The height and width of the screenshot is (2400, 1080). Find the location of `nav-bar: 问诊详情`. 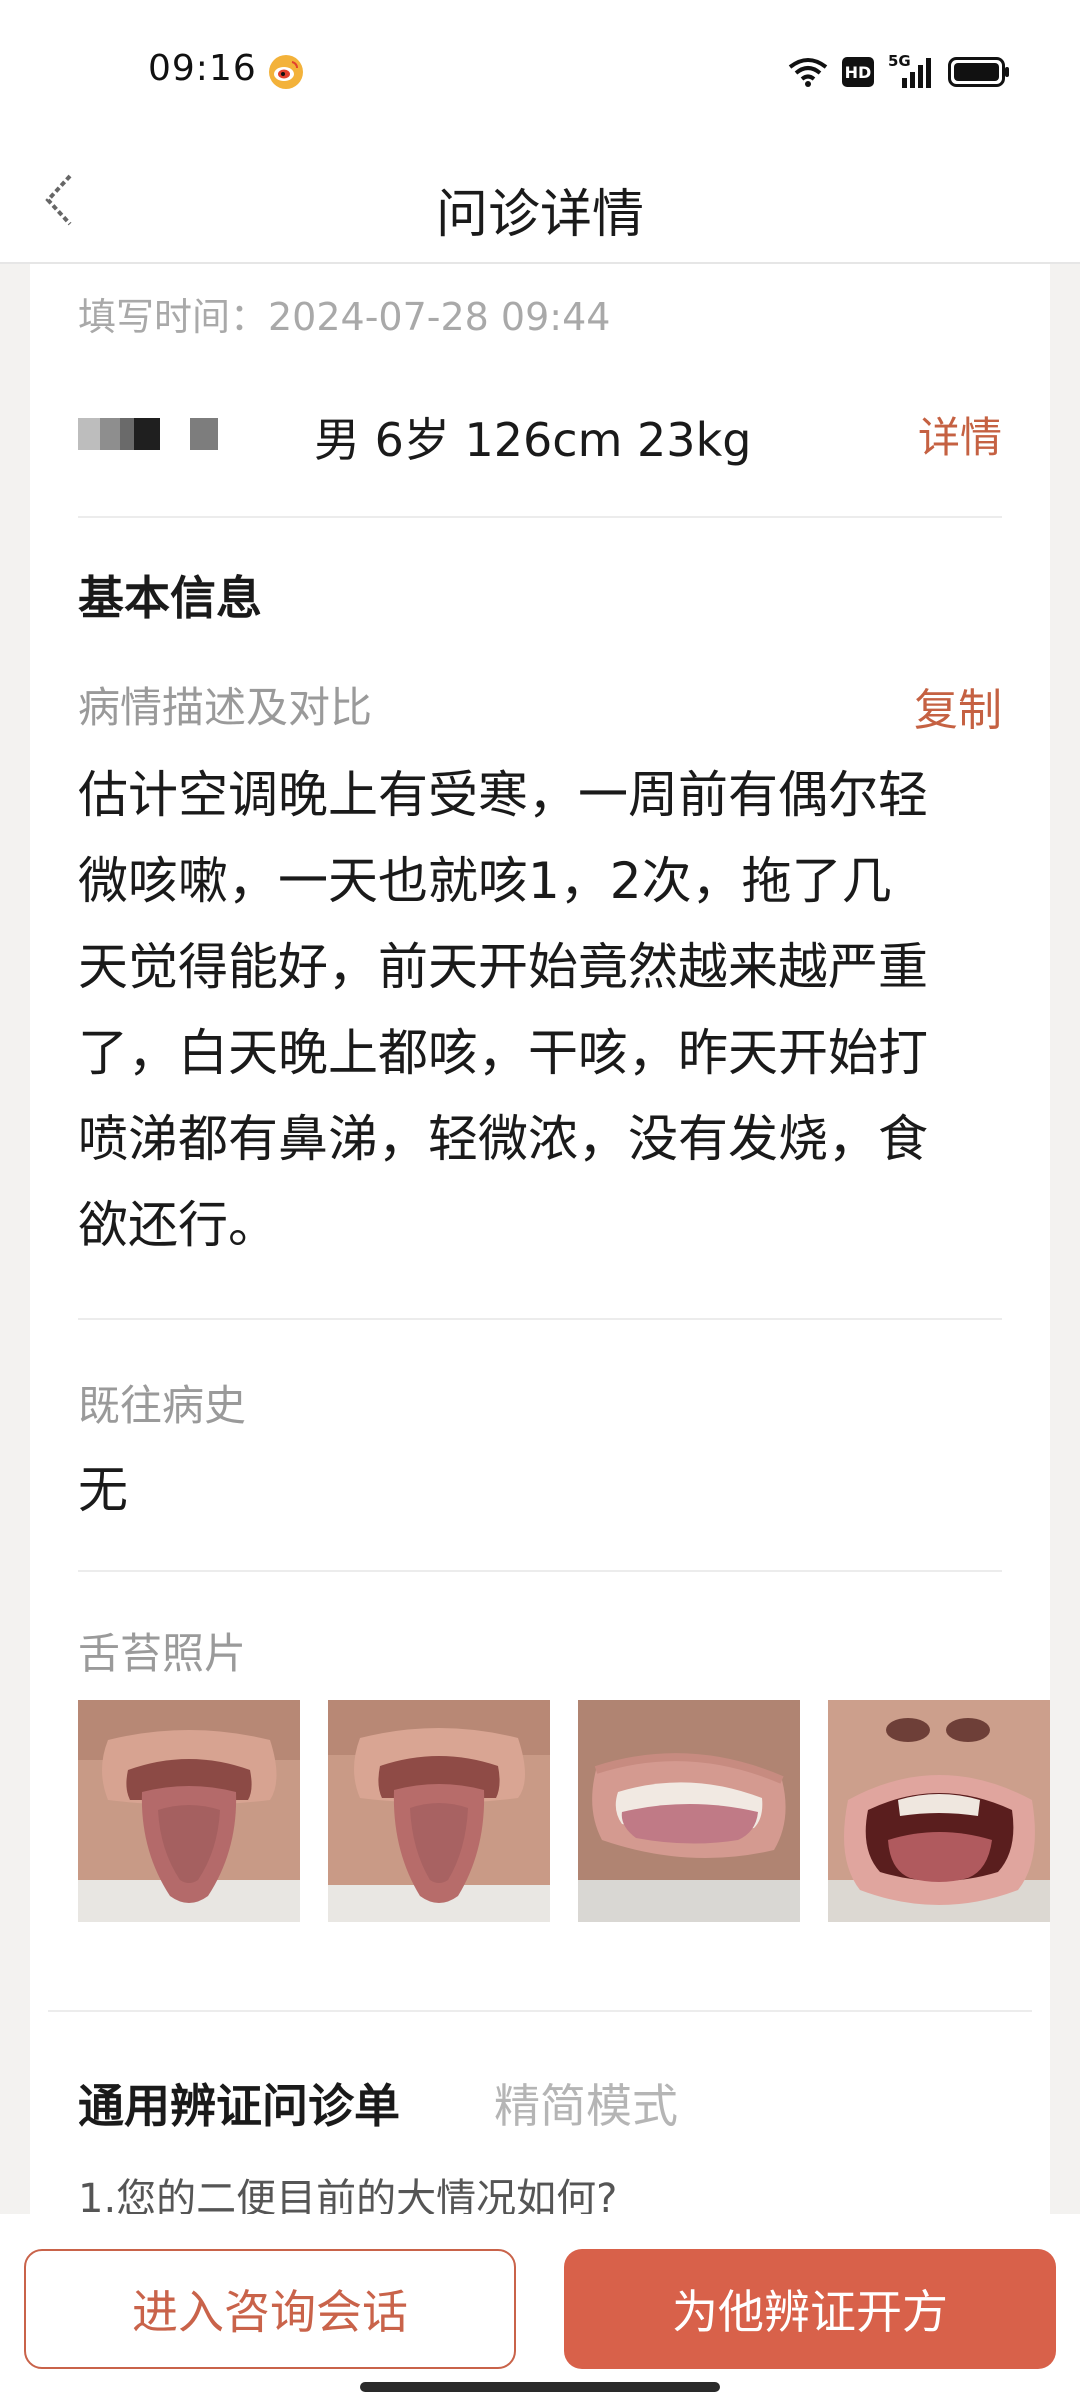

nav-bar: 问诊详情 is located at coordinates (540, 203).